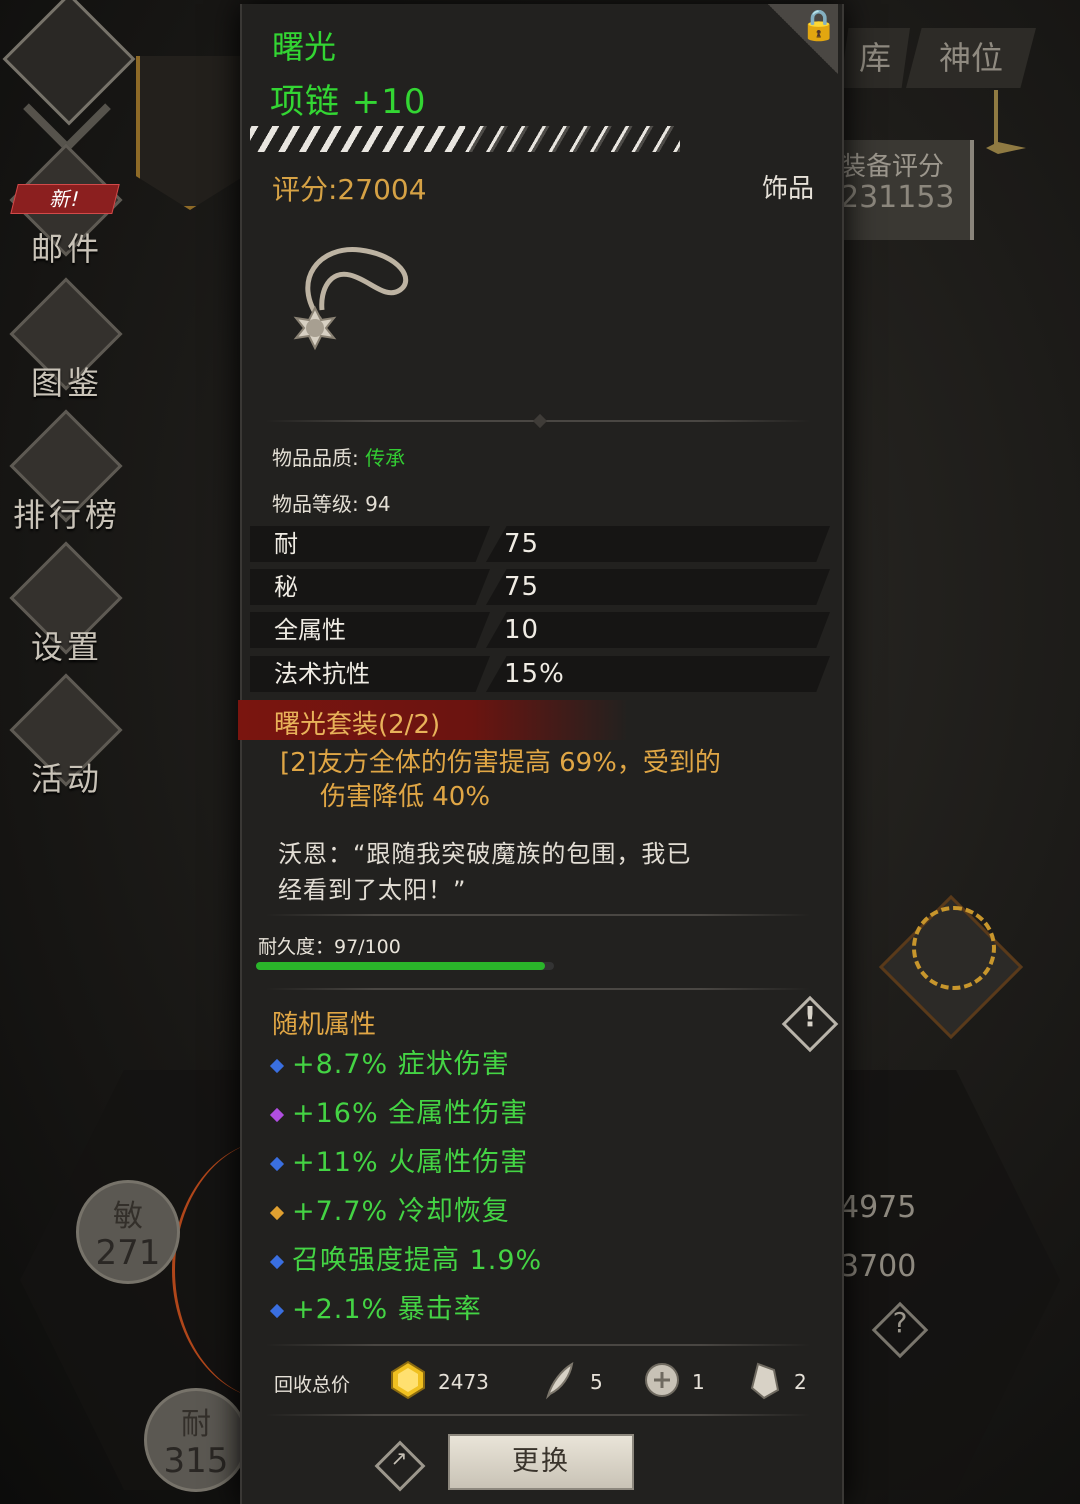 The height and width of the screenshot is (1504, 1080). I want to click on flavor-quote-line: 沃恩：“跟随我突破魔族的包围，我已, so click(485, 854).